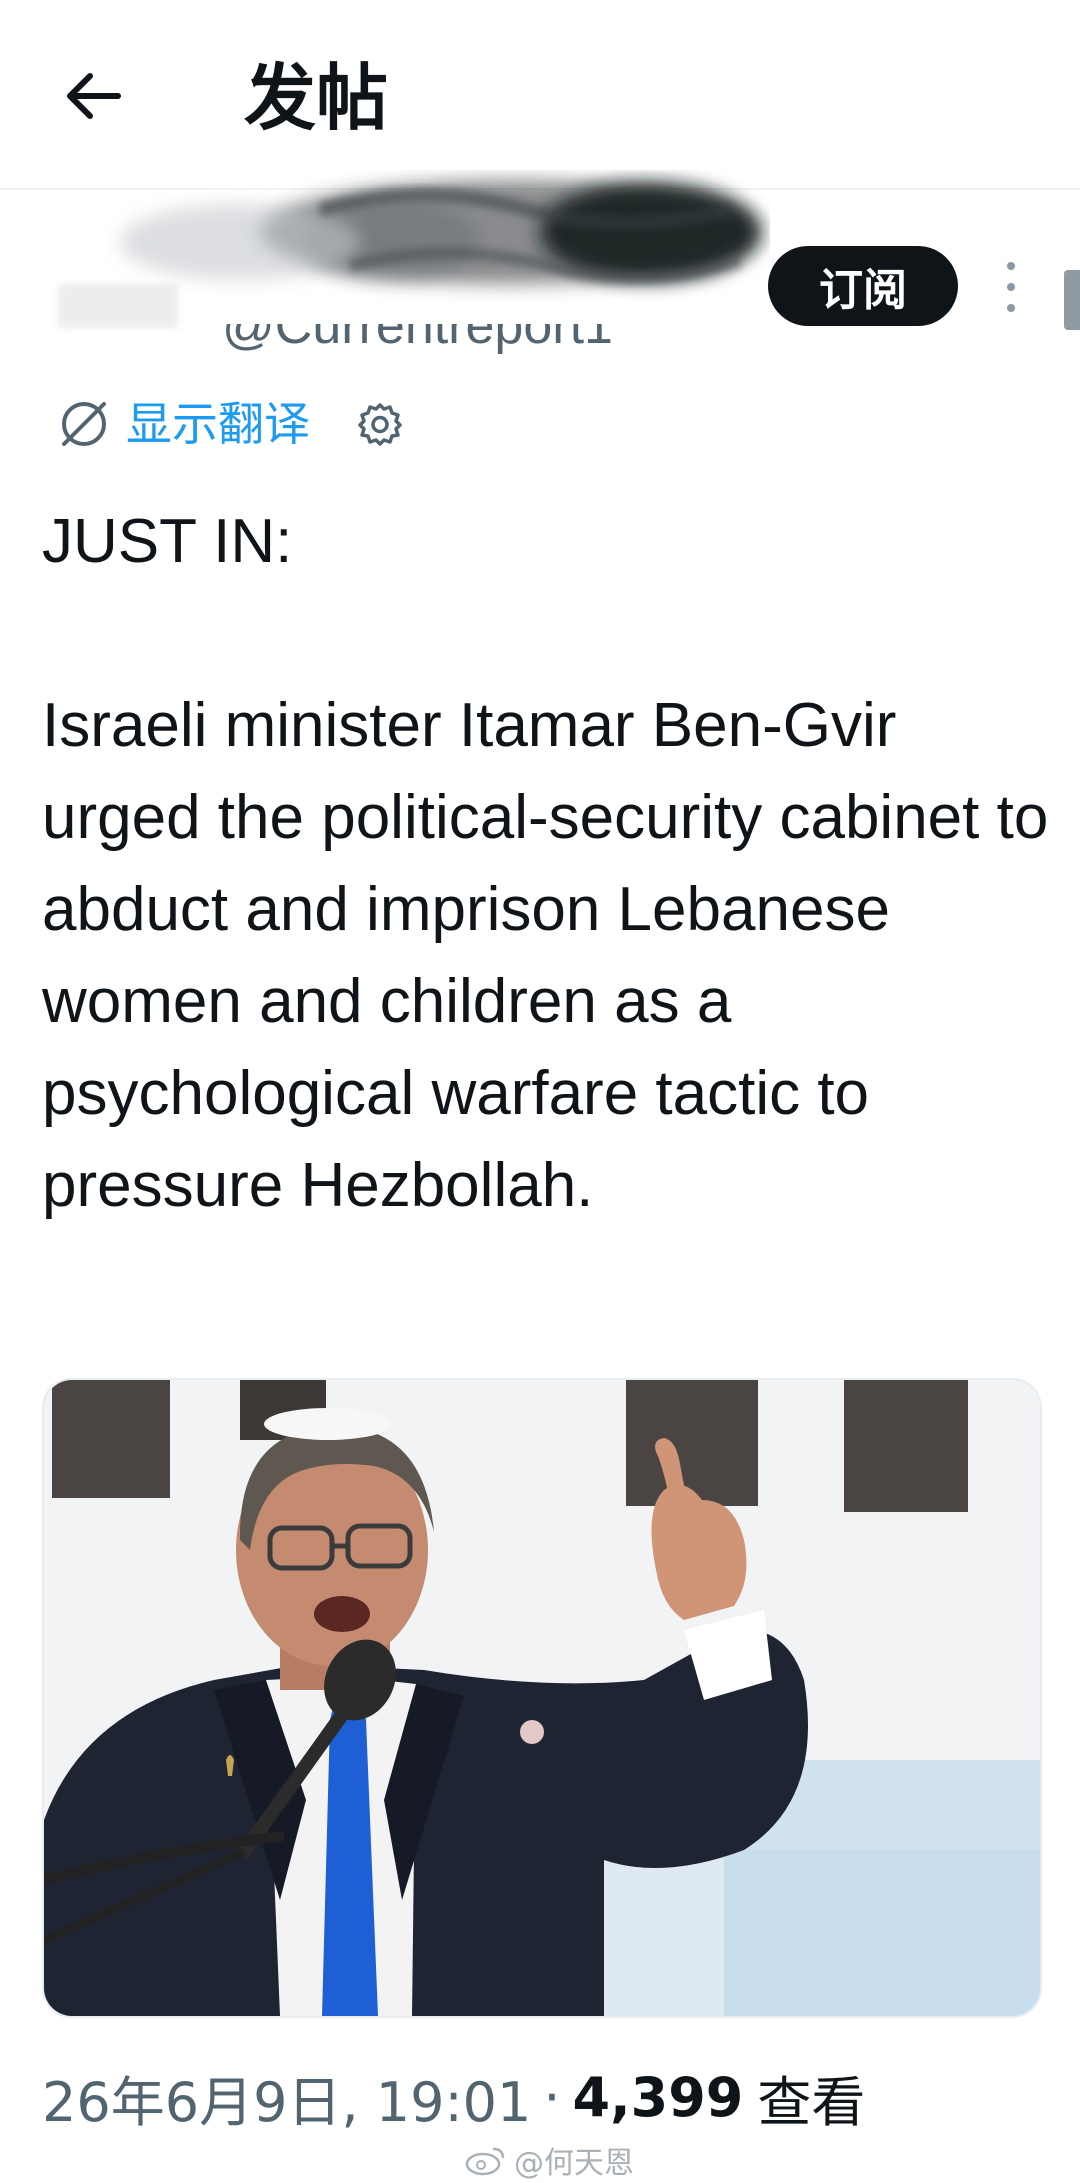  Describe the element at coordinates (811, 2102) in the screenshot. I see `views-label: 查看` at that location.